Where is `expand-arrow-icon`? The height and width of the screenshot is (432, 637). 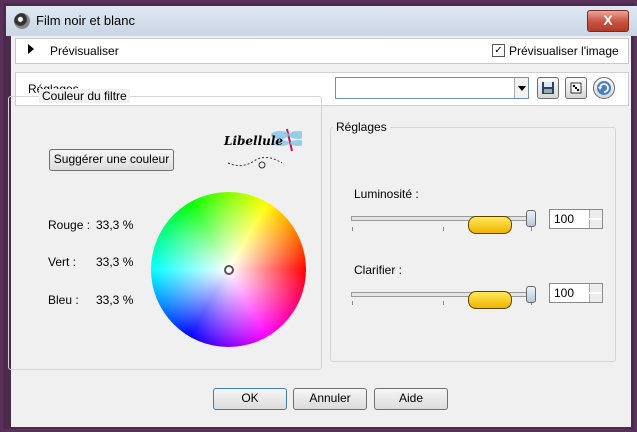
expand-arrow-icon is located at coordinates (31, 49).